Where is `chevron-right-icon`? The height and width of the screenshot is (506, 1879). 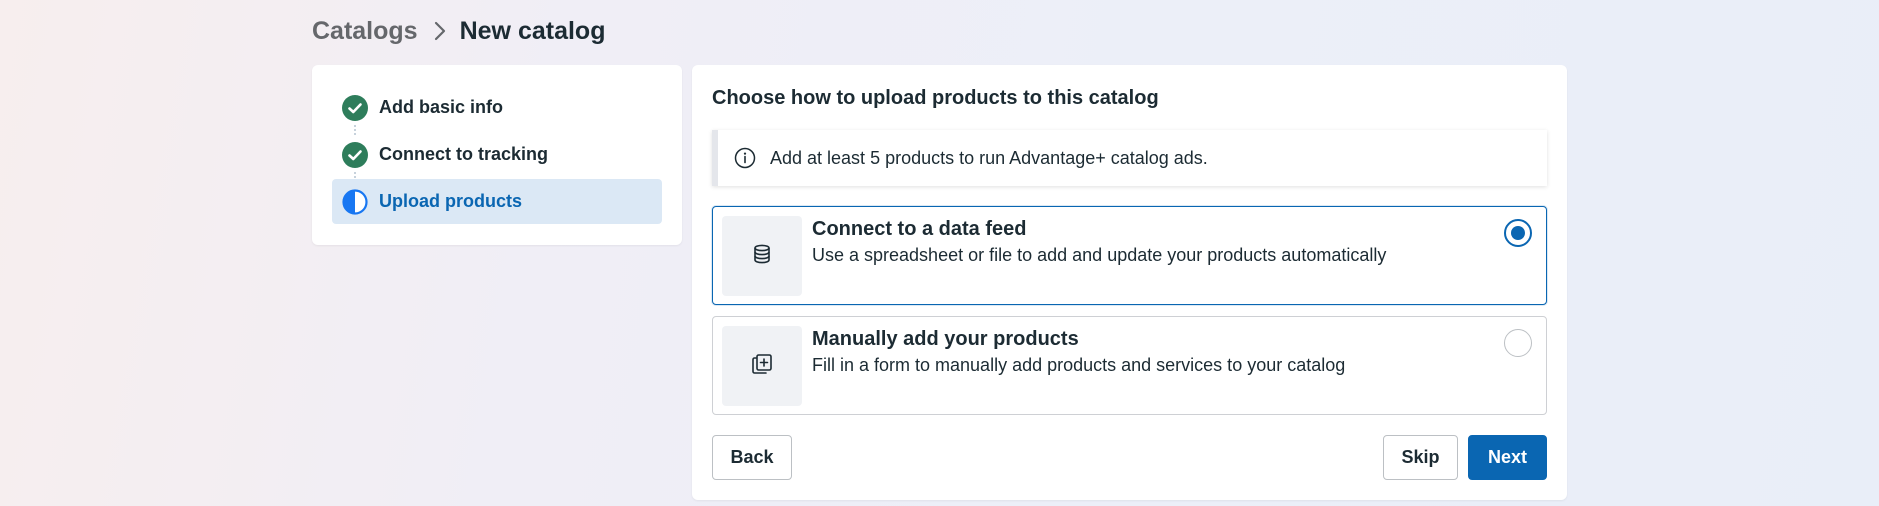 chevron-right-icon is located at coordinates (440, 31).